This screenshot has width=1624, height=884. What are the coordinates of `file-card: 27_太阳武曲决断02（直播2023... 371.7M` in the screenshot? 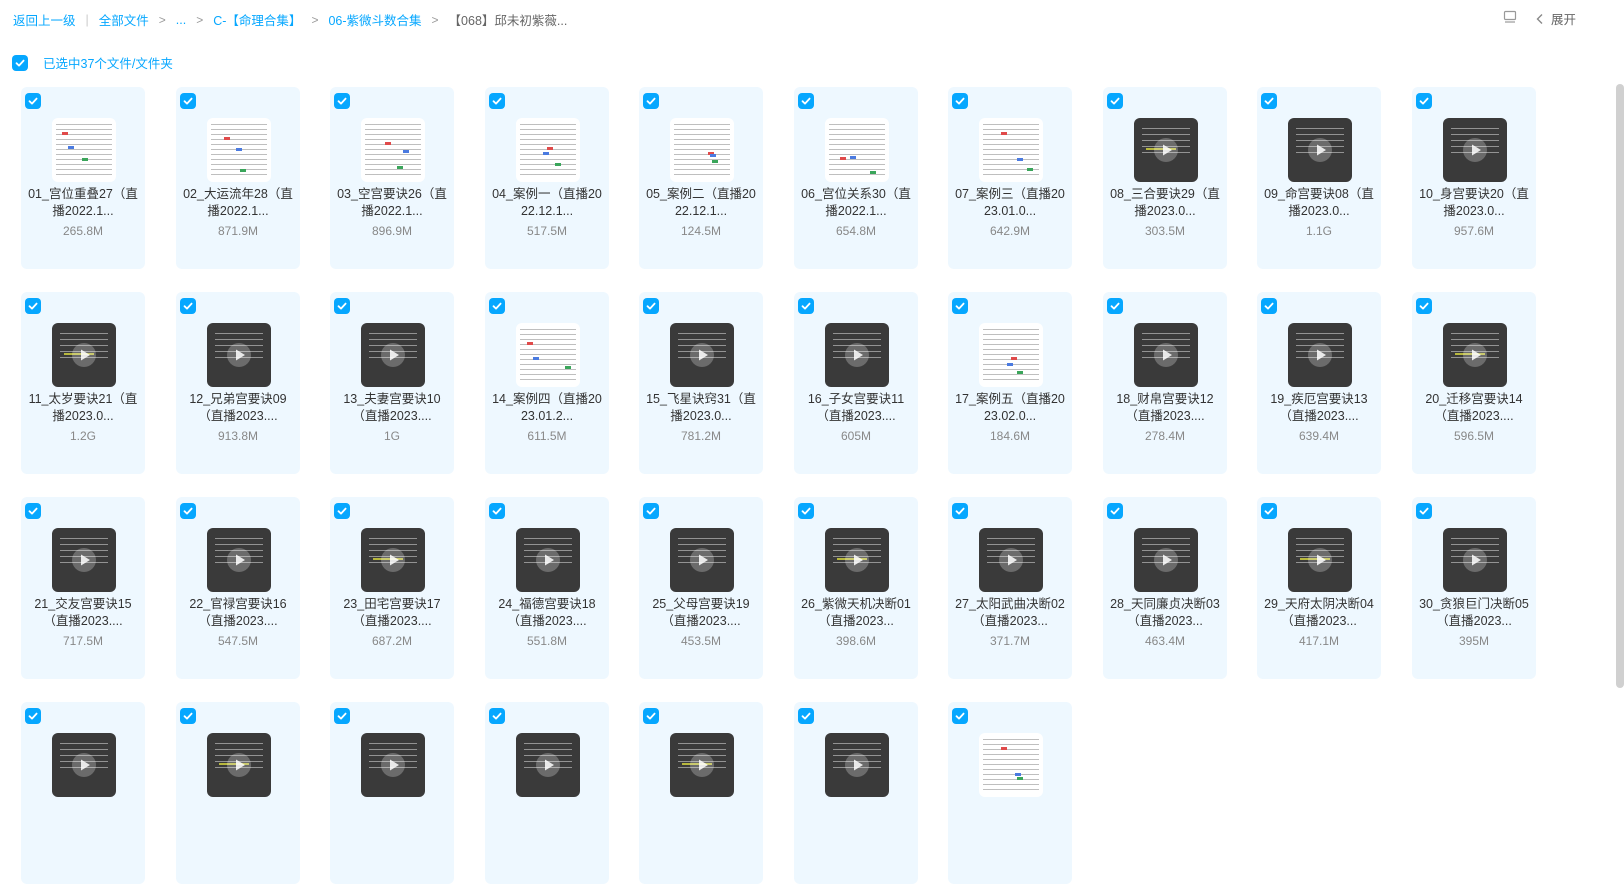 It's located at (1010, 588).